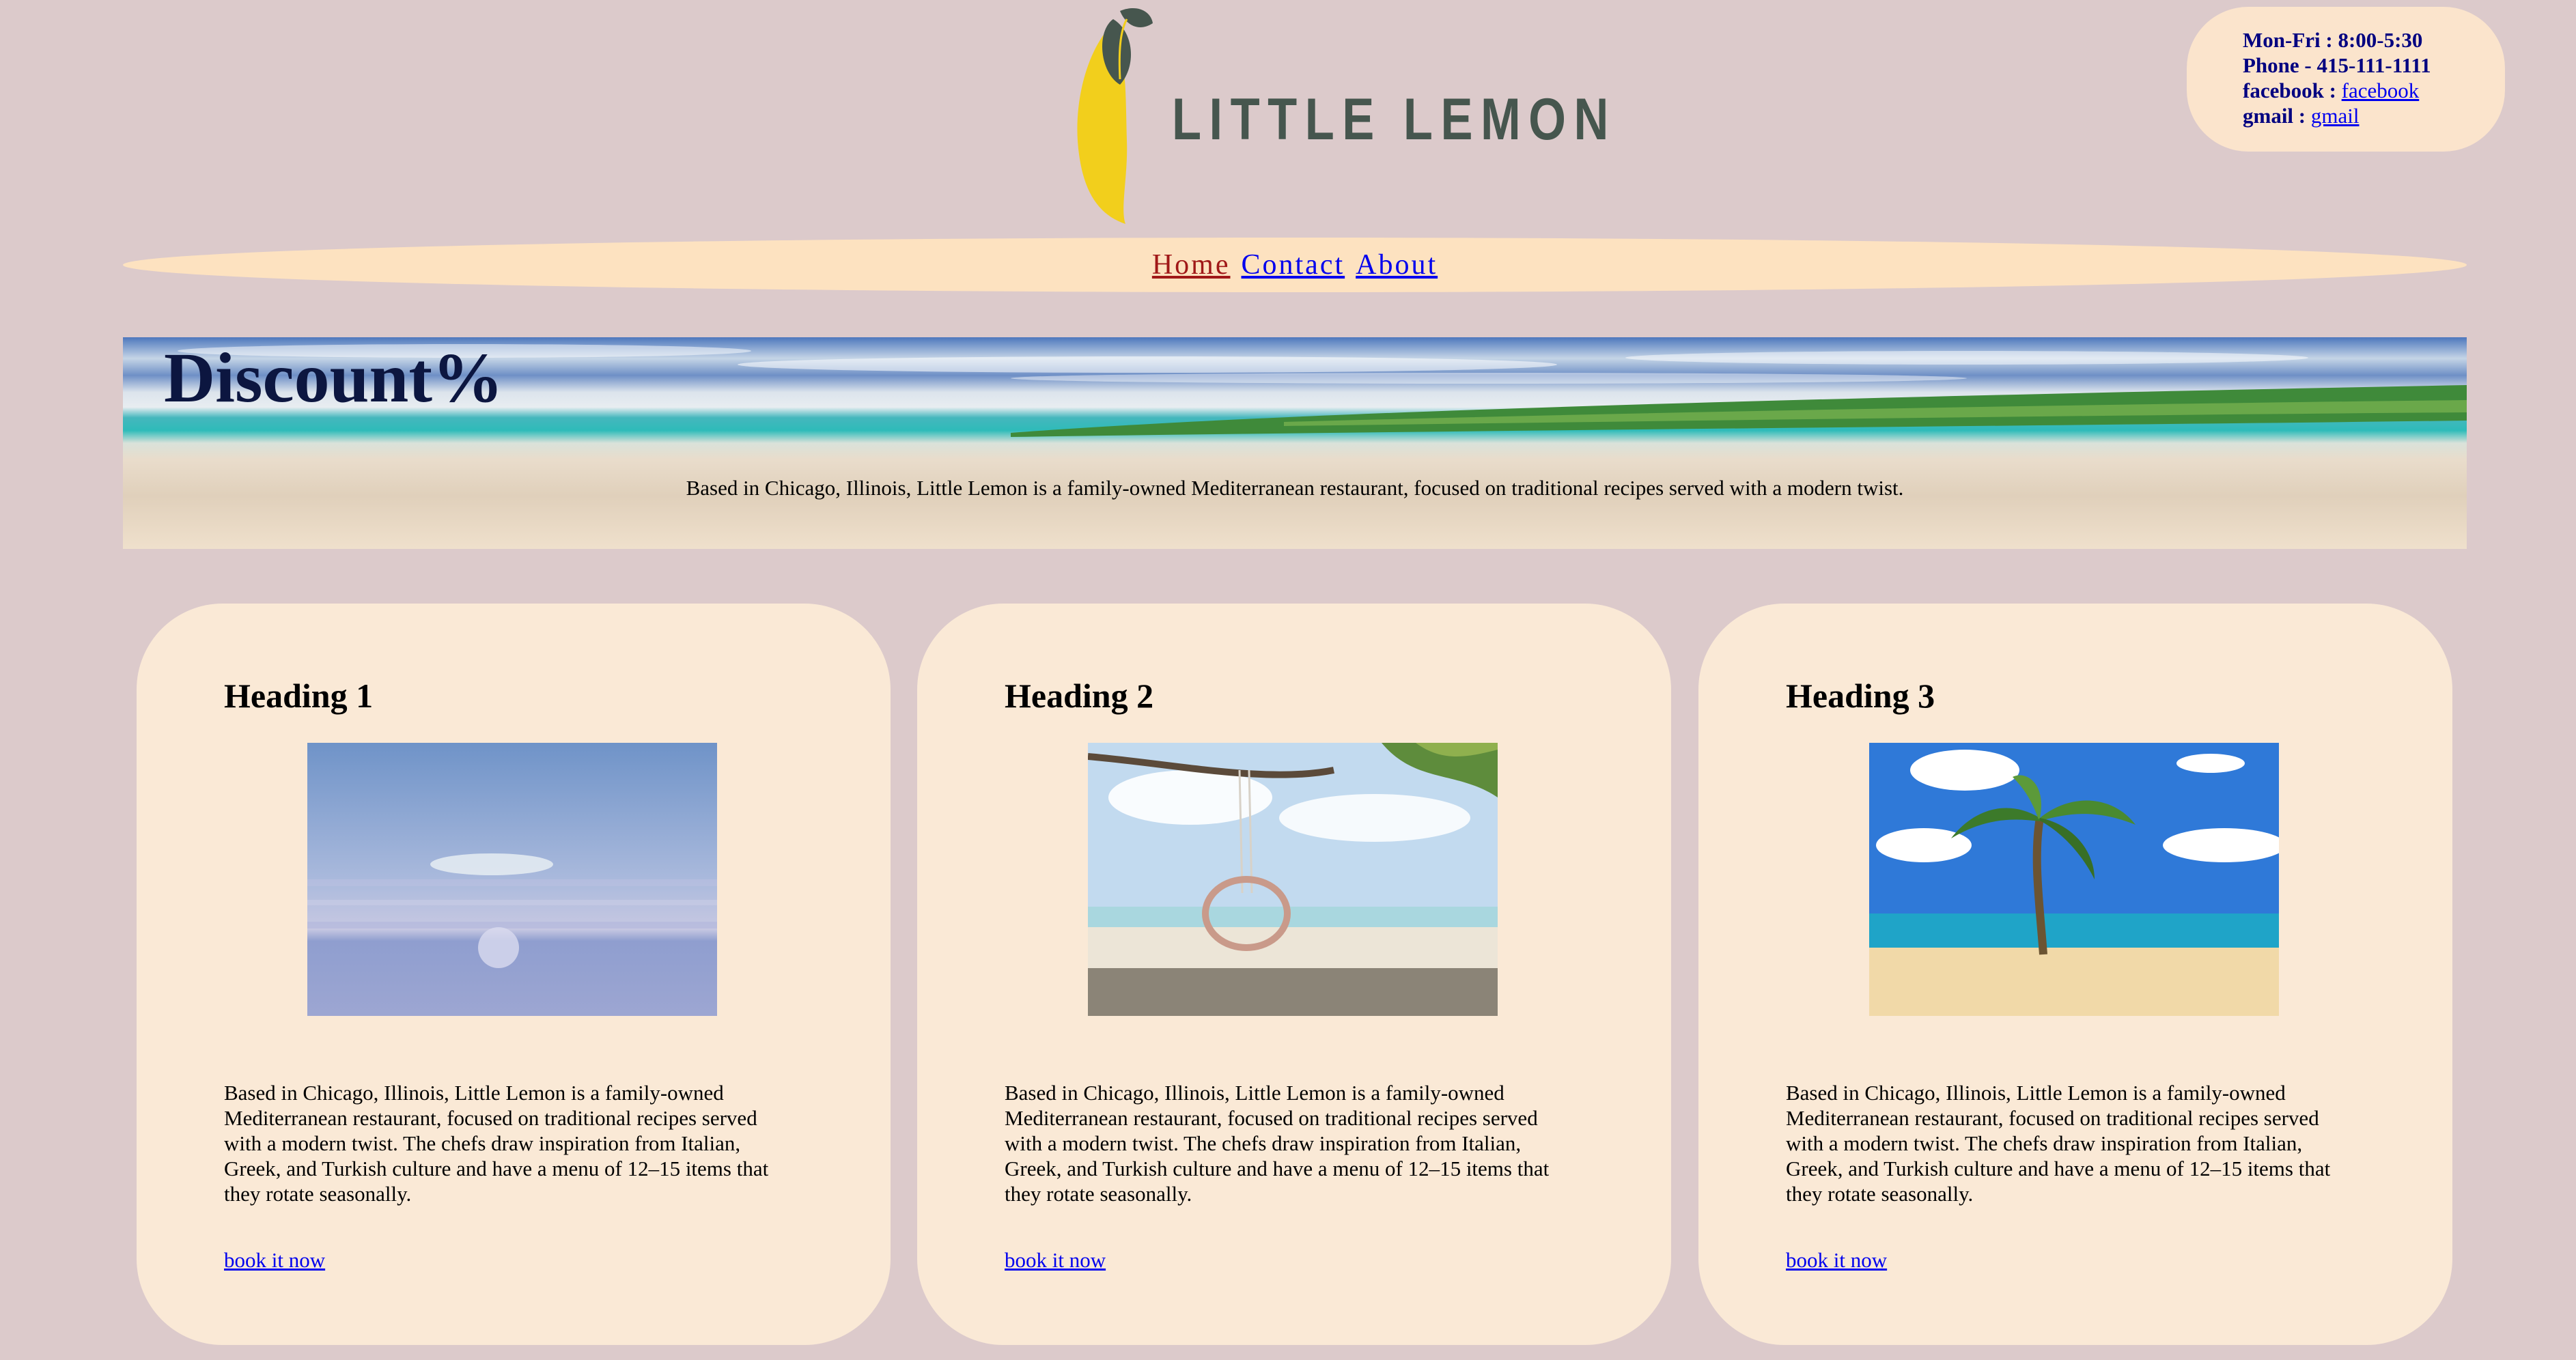 The image size is (2576, 1360). I want to click on hero-title: Discount%, so click(333, 378).